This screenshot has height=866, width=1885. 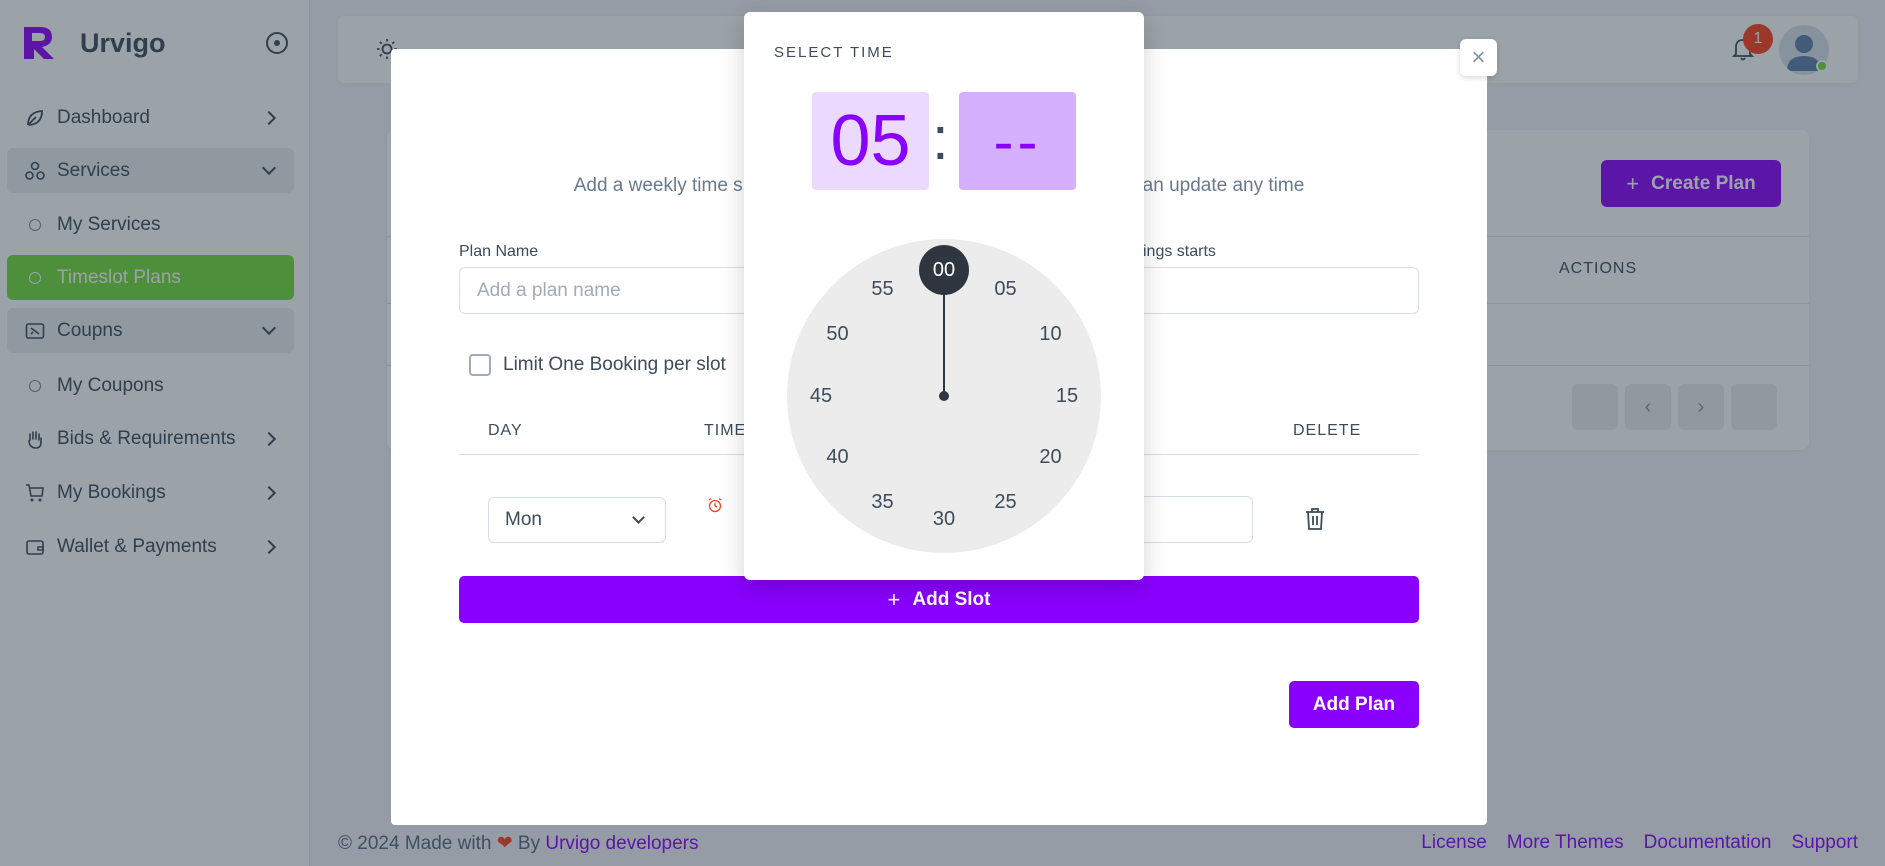 What do you see at coordinates (870, 141) in the screenshot?
I see `hour-display: 05` at bounding box center [870, 141].